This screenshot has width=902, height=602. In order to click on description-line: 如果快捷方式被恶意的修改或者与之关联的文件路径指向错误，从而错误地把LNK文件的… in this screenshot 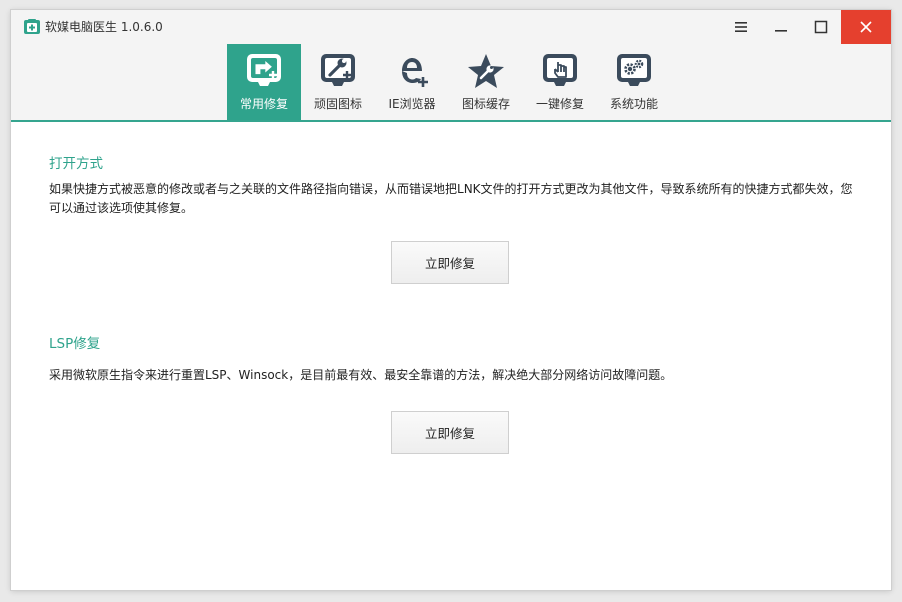, I will do `click(451, 189)`.